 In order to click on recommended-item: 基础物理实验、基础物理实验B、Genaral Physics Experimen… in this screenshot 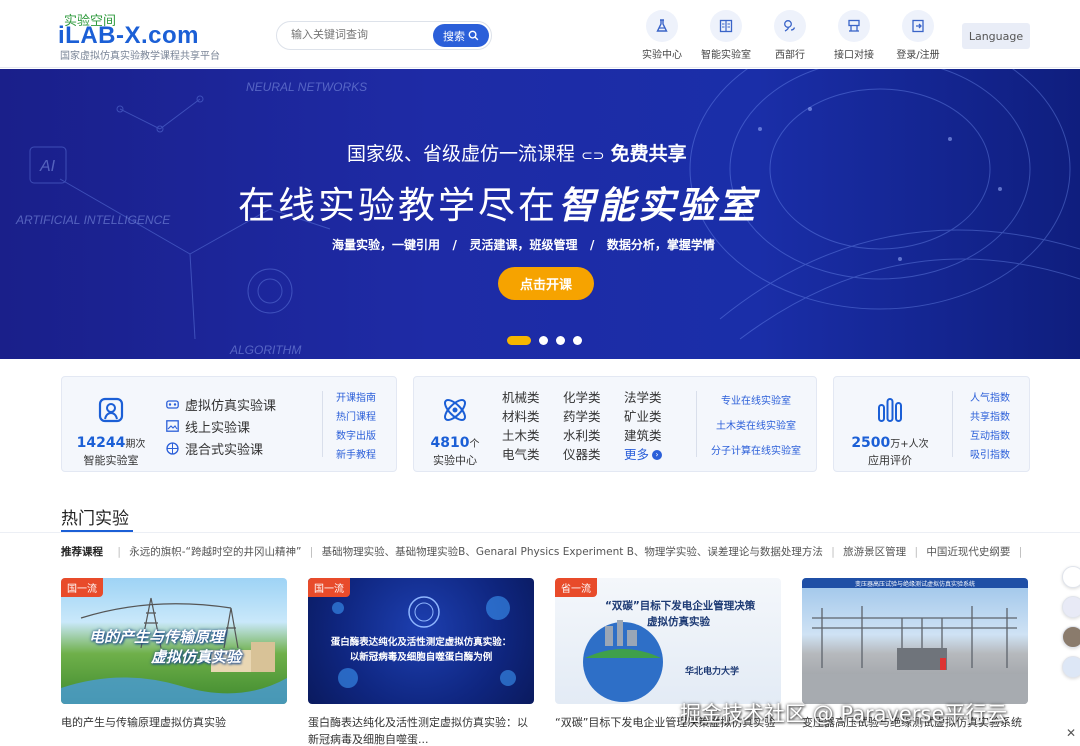, I will do `click(572, 552)`.